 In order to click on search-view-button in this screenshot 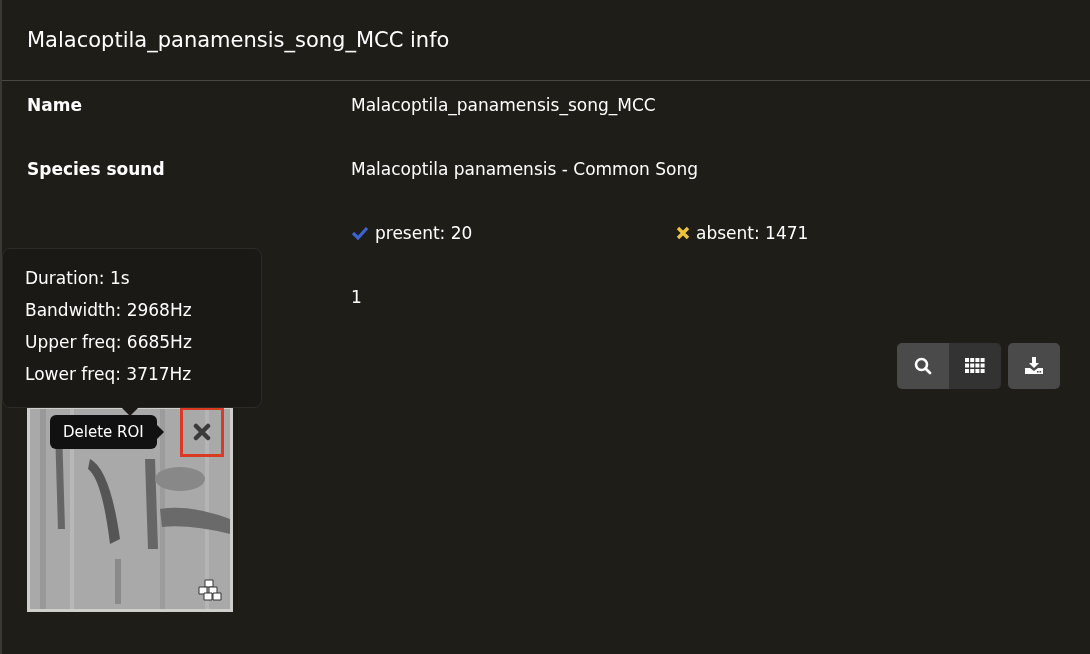, I will do `click(923, 366)`.